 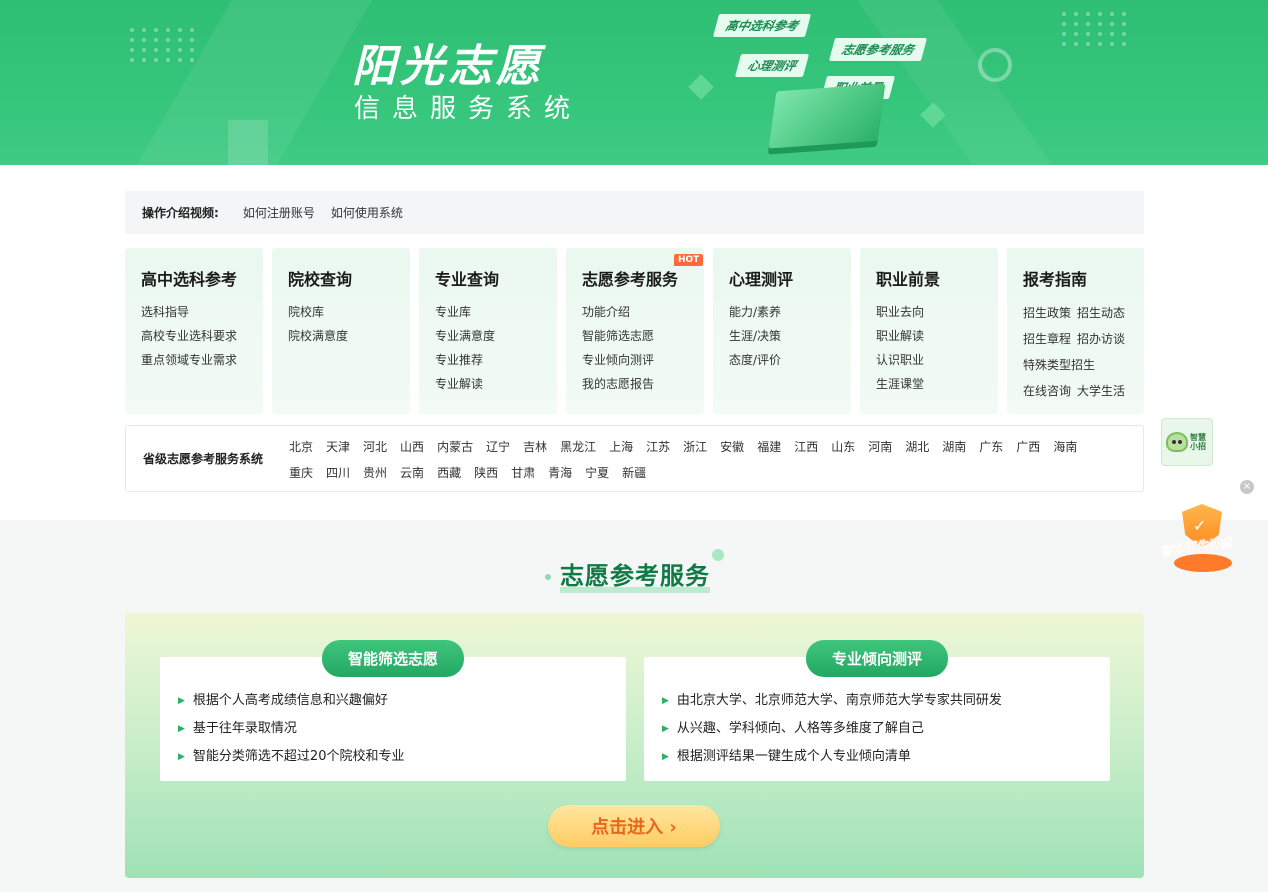 What do you see at coordinates (1101, 313) in the screenshot?
I see `card-link: 招生动态` at bounding box center [1101, 313].